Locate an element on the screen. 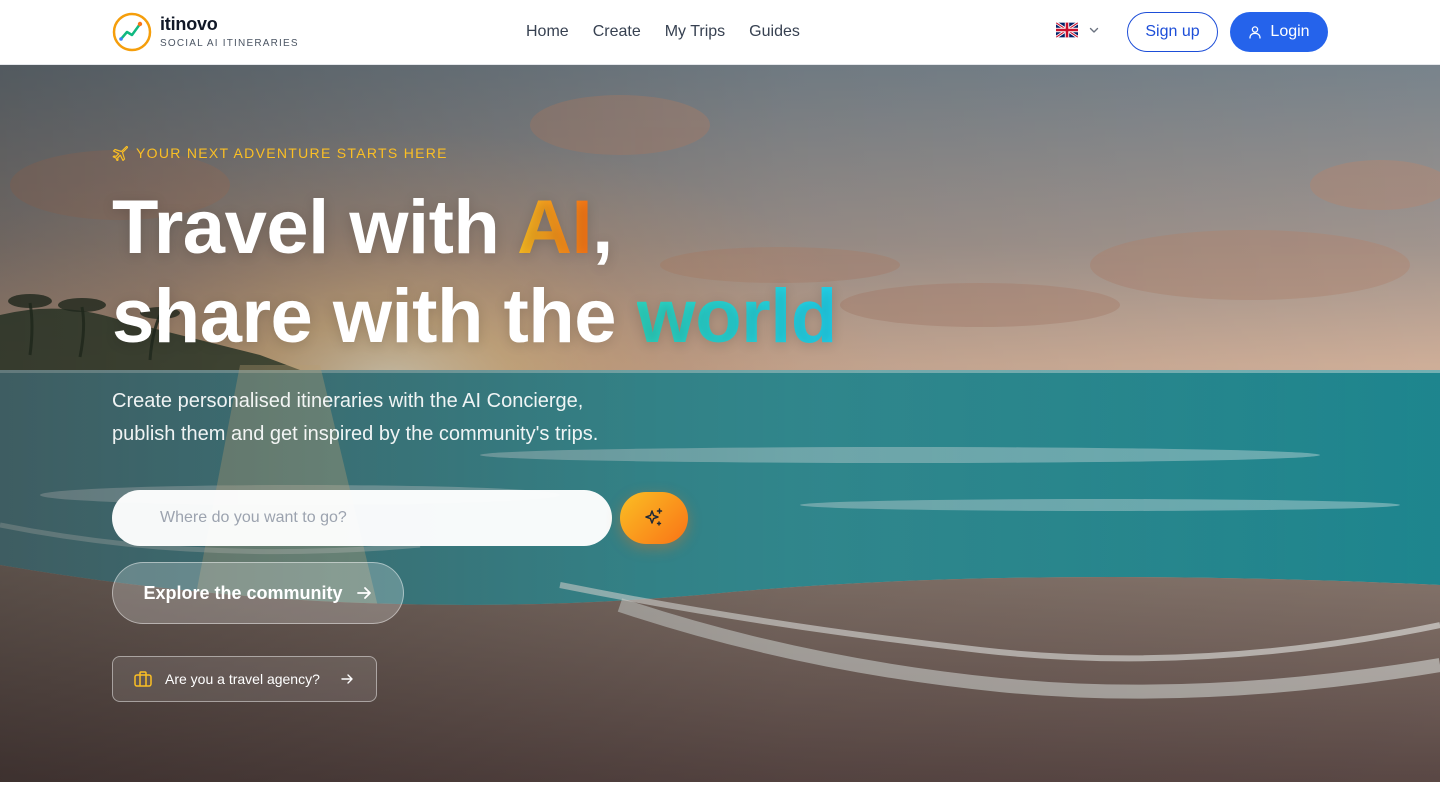 Image resolution: width=1440 pixels, height=810 pixels. plane-icon is located at coordinates (120, 153).